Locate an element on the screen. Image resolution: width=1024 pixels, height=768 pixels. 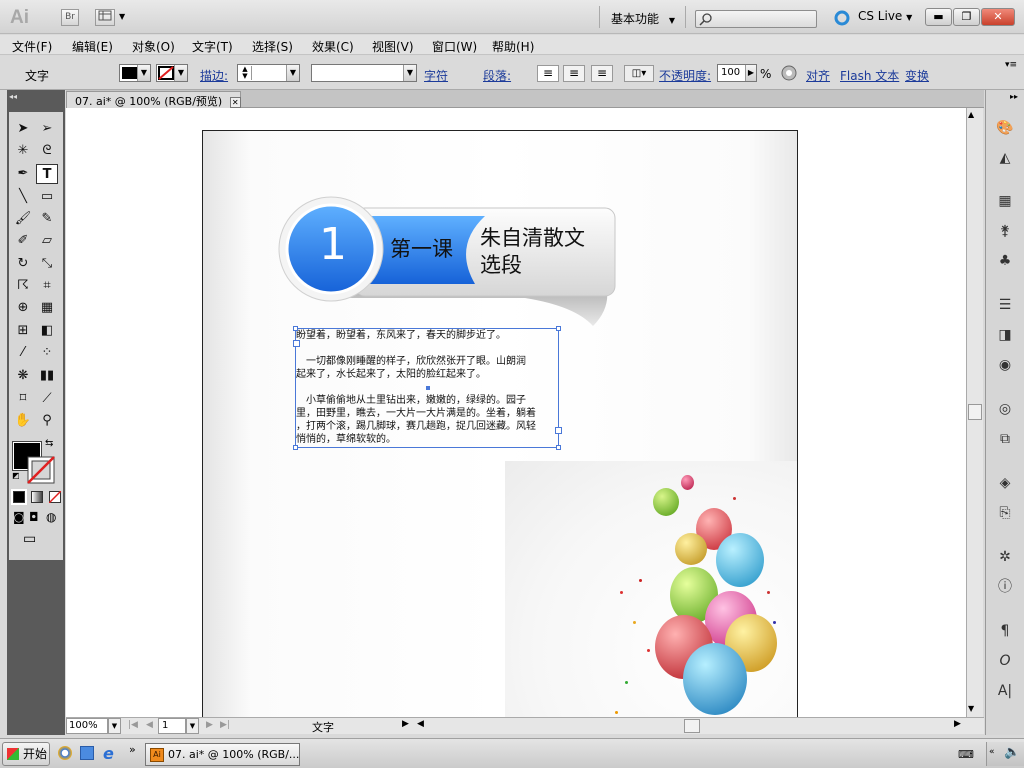
opentype-panel-icon: O is located at coordinates (1005, 661).